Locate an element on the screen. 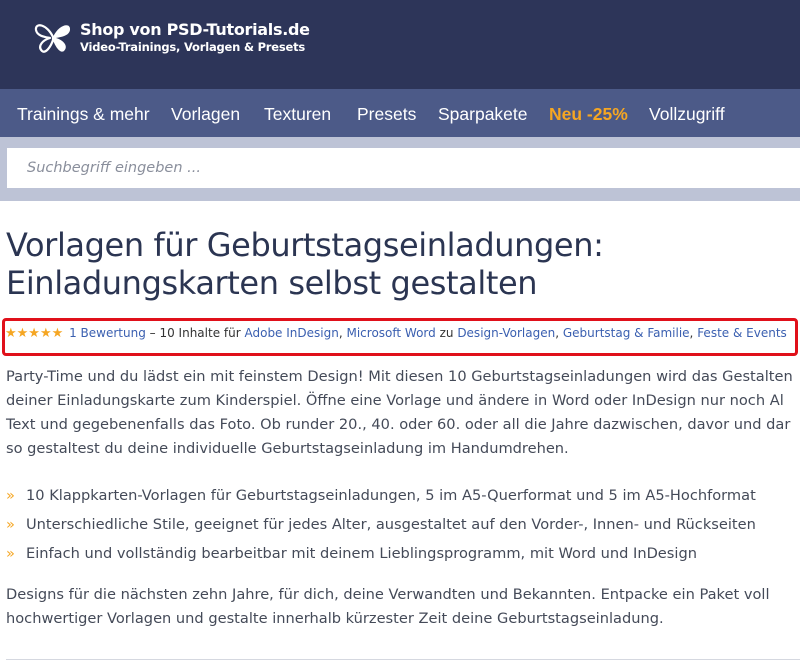  meta-zu-text: zu is located at coordinates (446, 333).